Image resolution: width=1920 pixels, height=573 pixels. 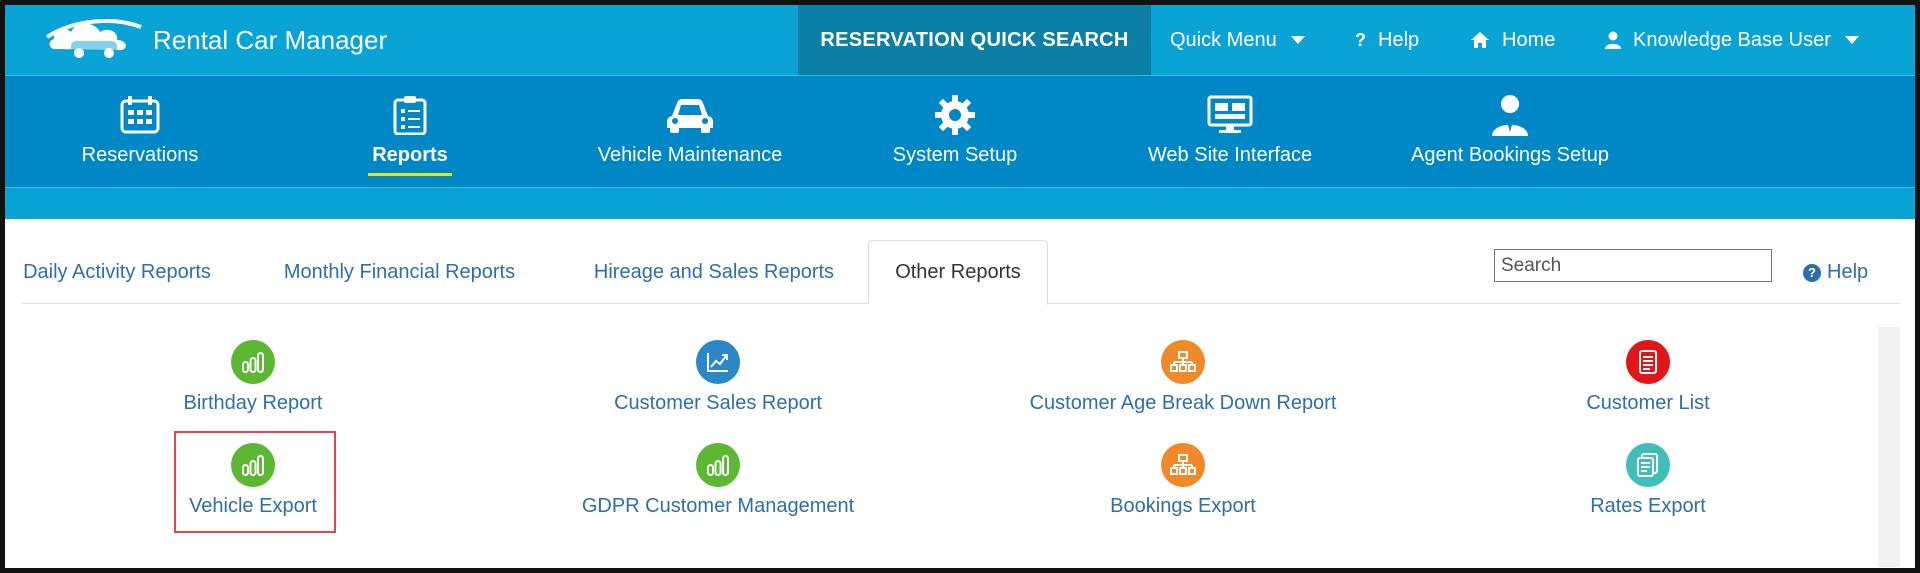 I want to click on search-input, so click(x=1633, y=265).